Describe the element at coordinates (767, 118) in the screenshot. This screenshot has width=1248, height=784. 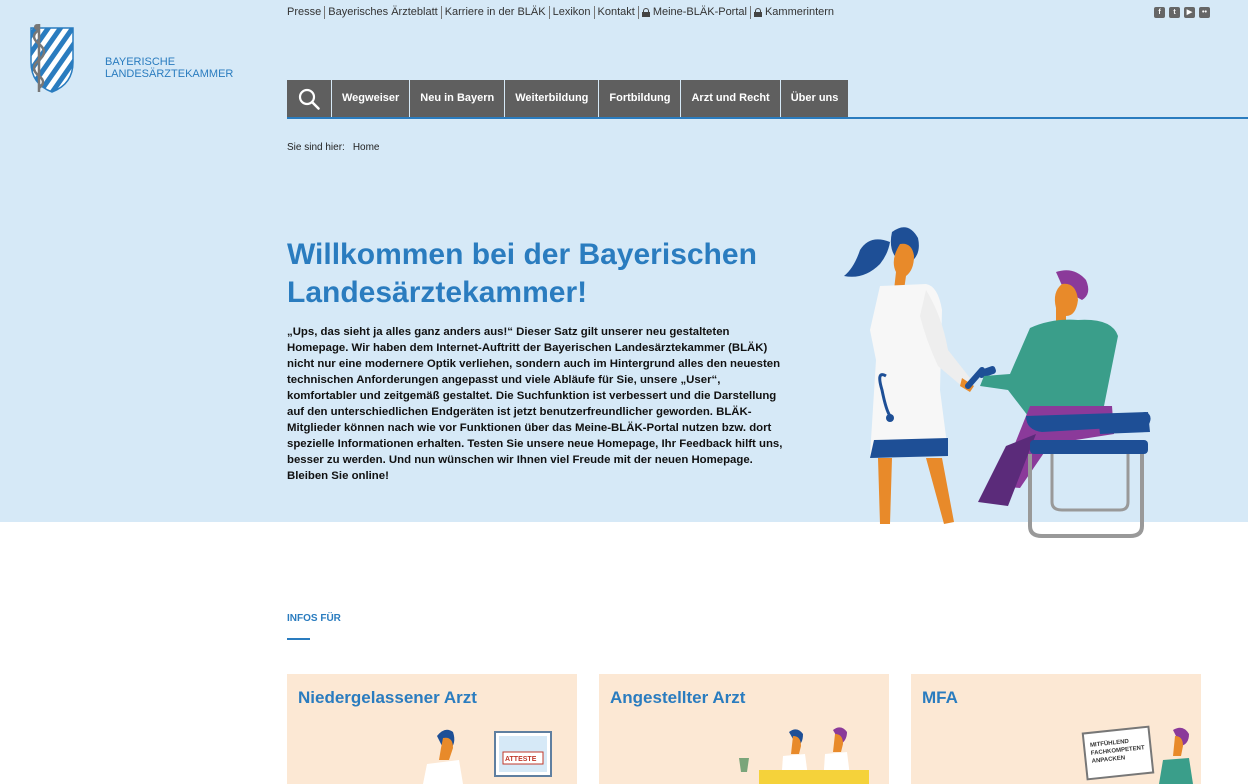
I see `nav-underline` at that location.